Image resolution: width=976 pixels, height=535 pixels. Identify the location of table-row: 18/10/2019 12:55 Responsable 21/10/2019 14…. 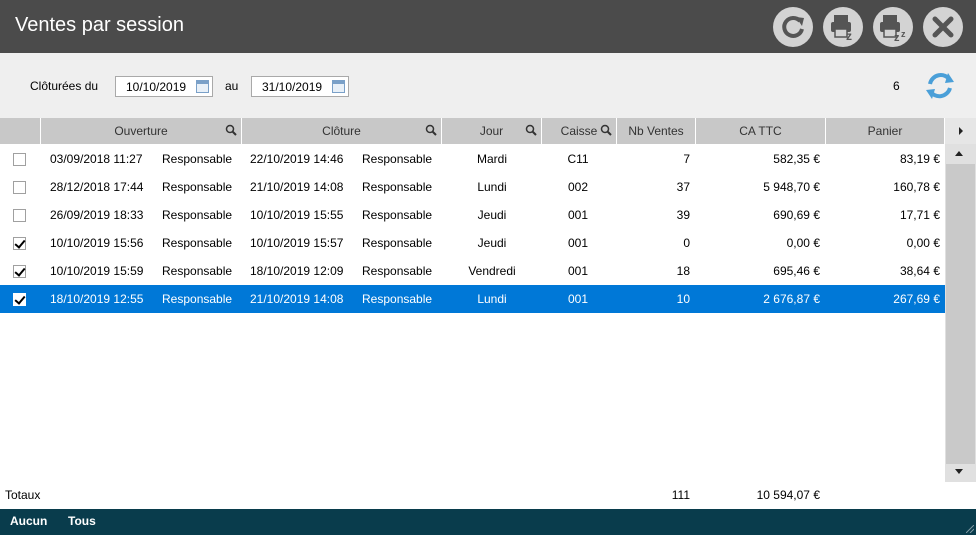
(472, 299).